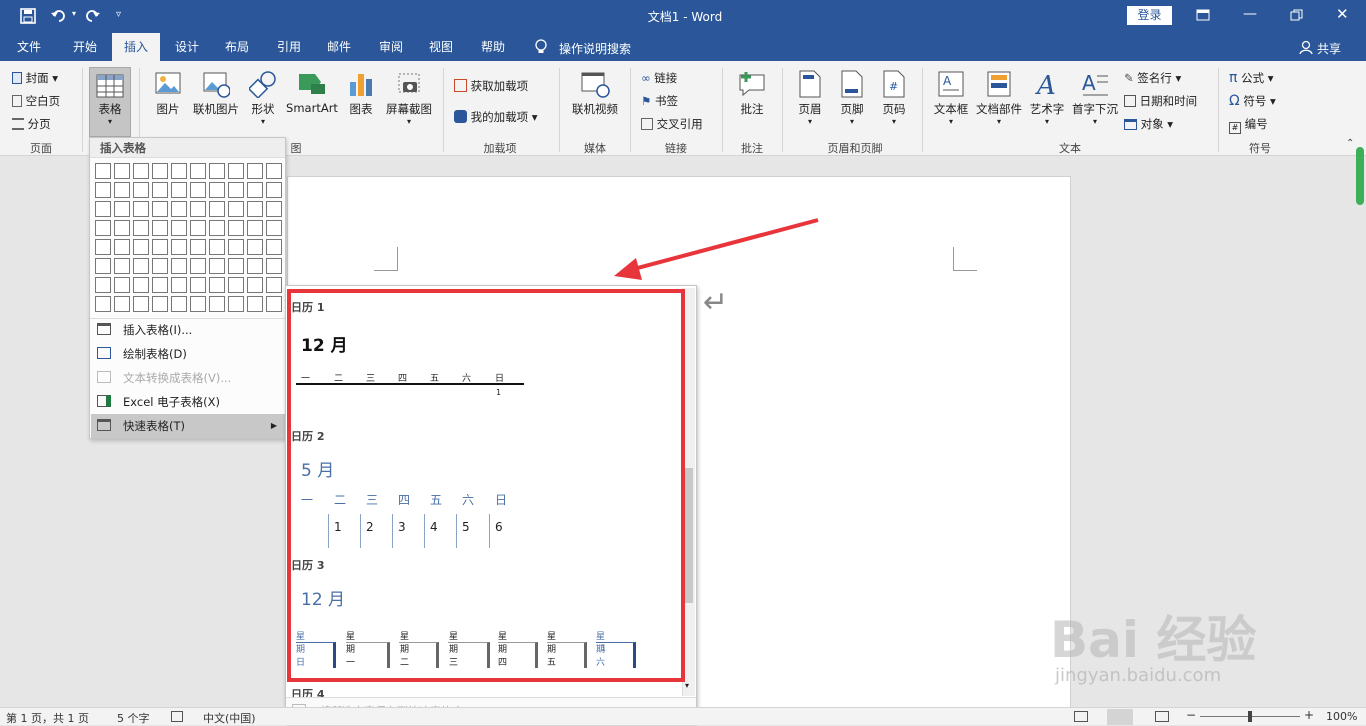 This screenshot has width=1366, height=726. Describe the element at coordinates (1342, 14) in the screenshot. I see `close-icon: ✕` at that location.